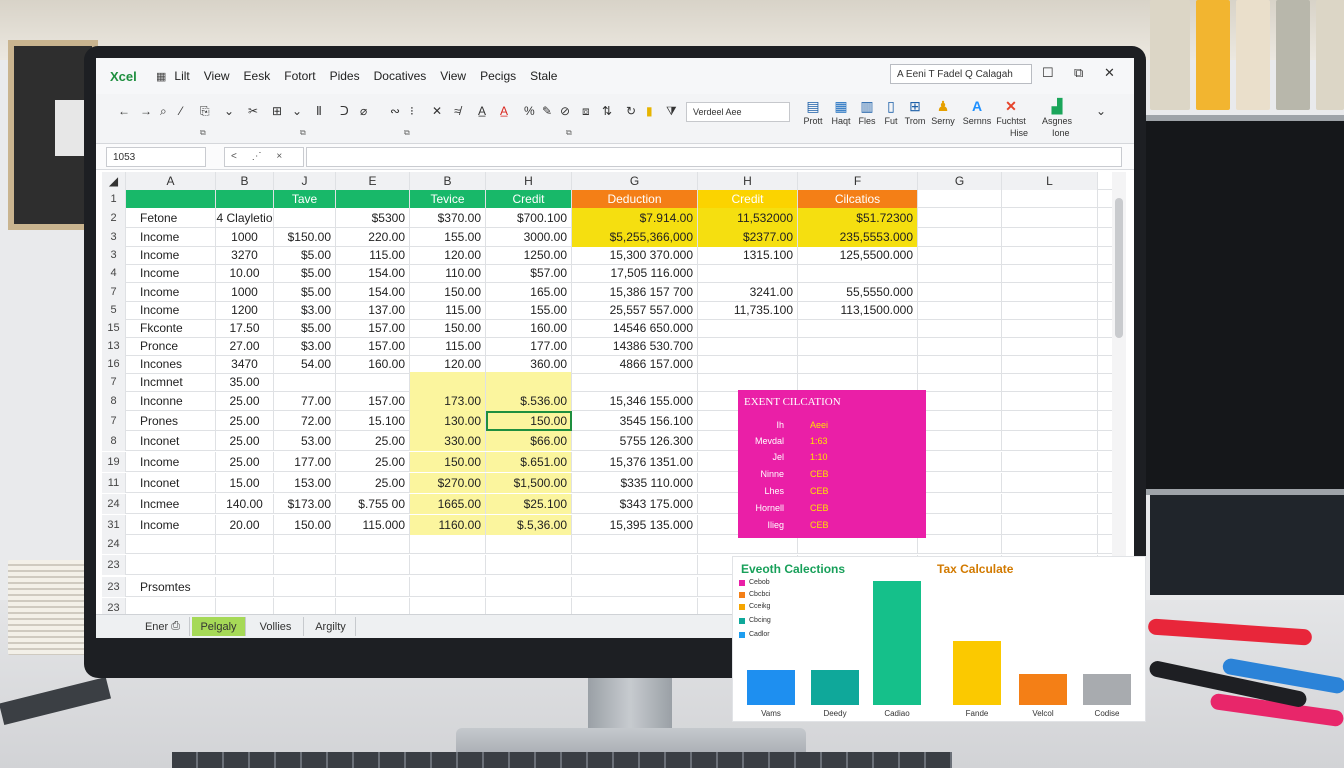 Image resolution: width=1344 pixels, height=768 pixels. Describe the element at coordinates (635, 310) in the screenshot. I see `cell: 25,557 557.000` at that location.